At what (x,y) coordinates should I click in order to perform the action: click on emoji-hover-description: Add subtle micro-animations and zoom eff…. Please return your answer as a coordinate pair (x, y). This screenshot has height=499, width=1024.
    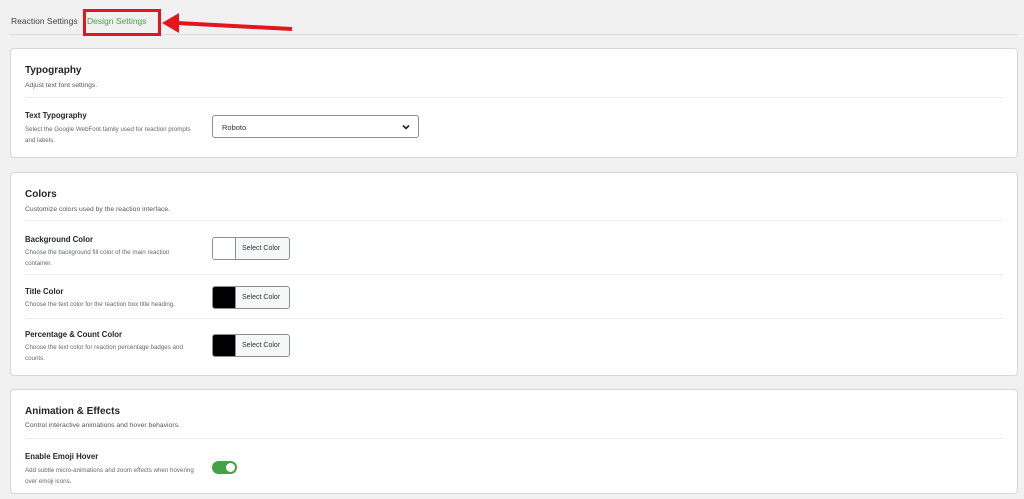
    Looking at the image, I should click on (109, 476).